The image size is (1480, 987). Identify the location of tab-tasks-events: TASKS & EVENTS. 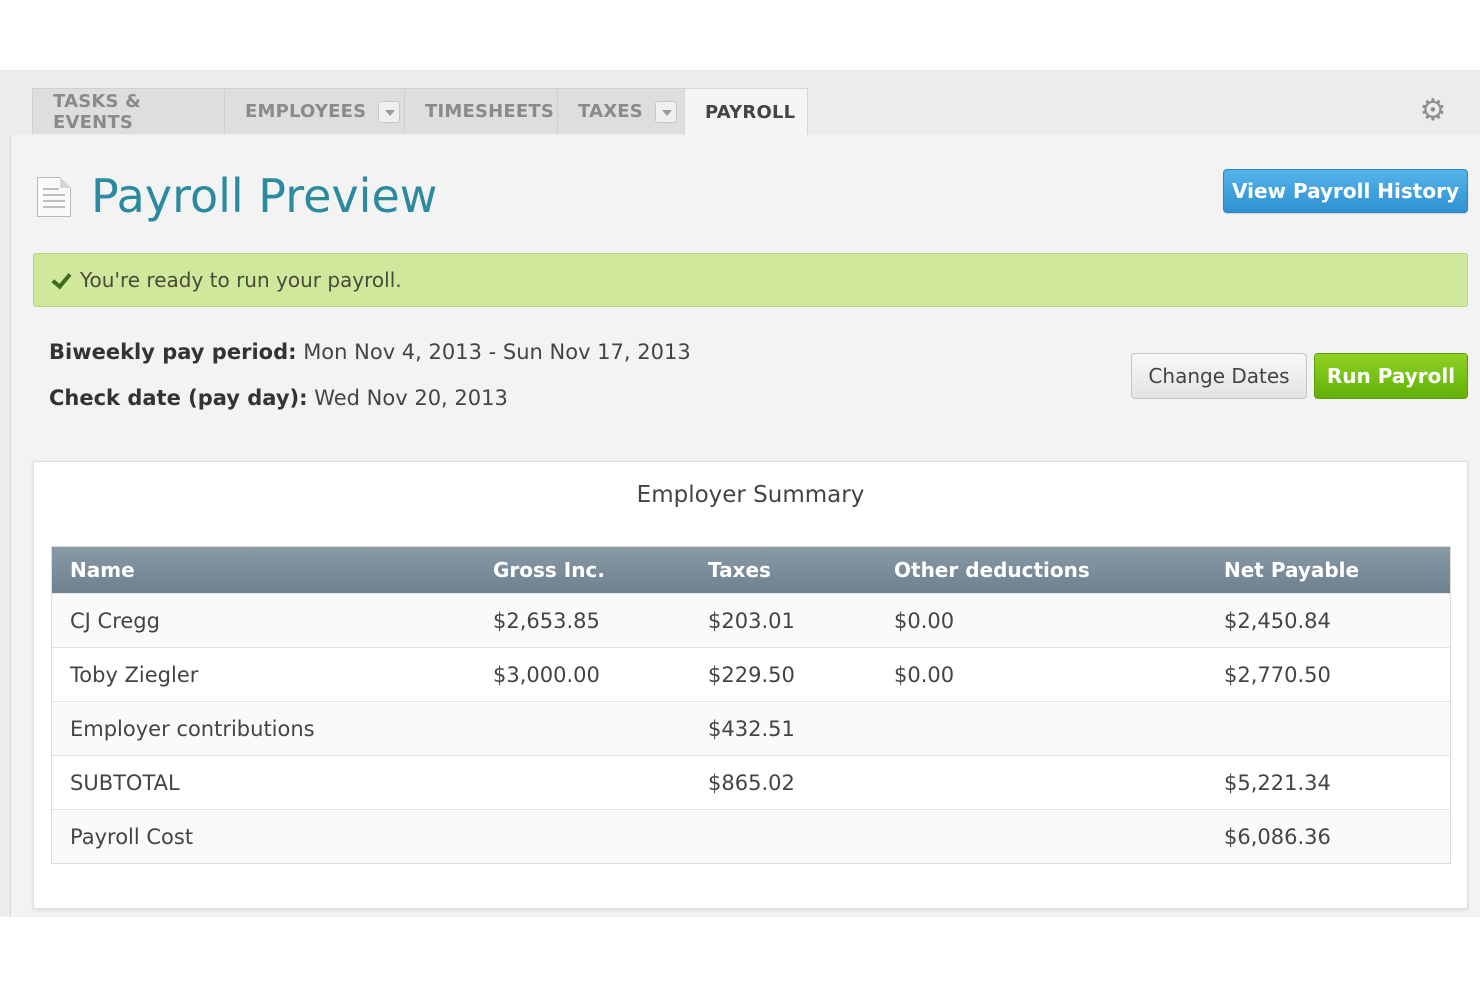
(128, 111).